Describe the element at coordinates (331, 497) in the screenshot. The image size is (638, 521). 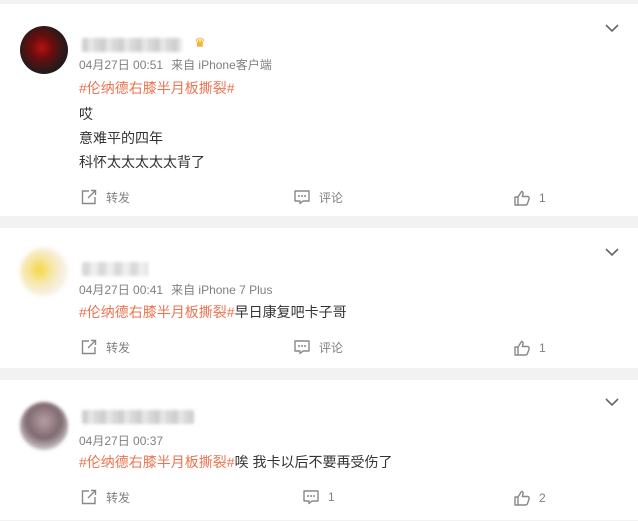
I see `comment-count: 1` at that location.